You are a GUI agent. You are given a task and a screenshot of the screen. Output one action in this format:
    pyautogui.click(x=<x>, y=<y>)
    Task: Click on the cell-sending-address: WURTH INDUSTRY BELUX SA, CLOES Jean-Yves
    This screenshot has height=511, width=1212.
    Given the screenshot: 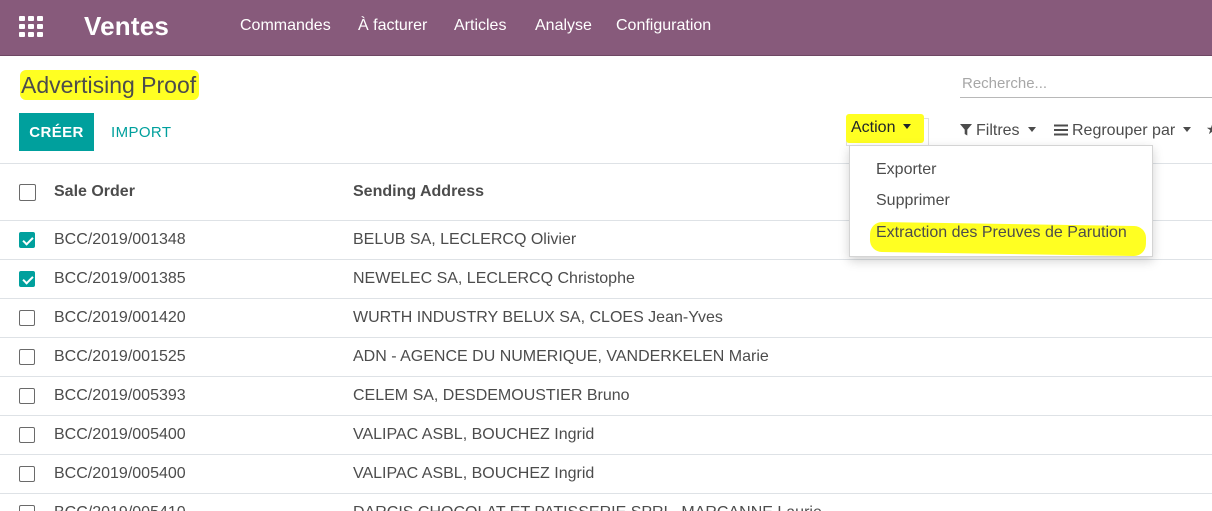 What is the action you would take?
    pyautogui.click(x=782, y=318)
    